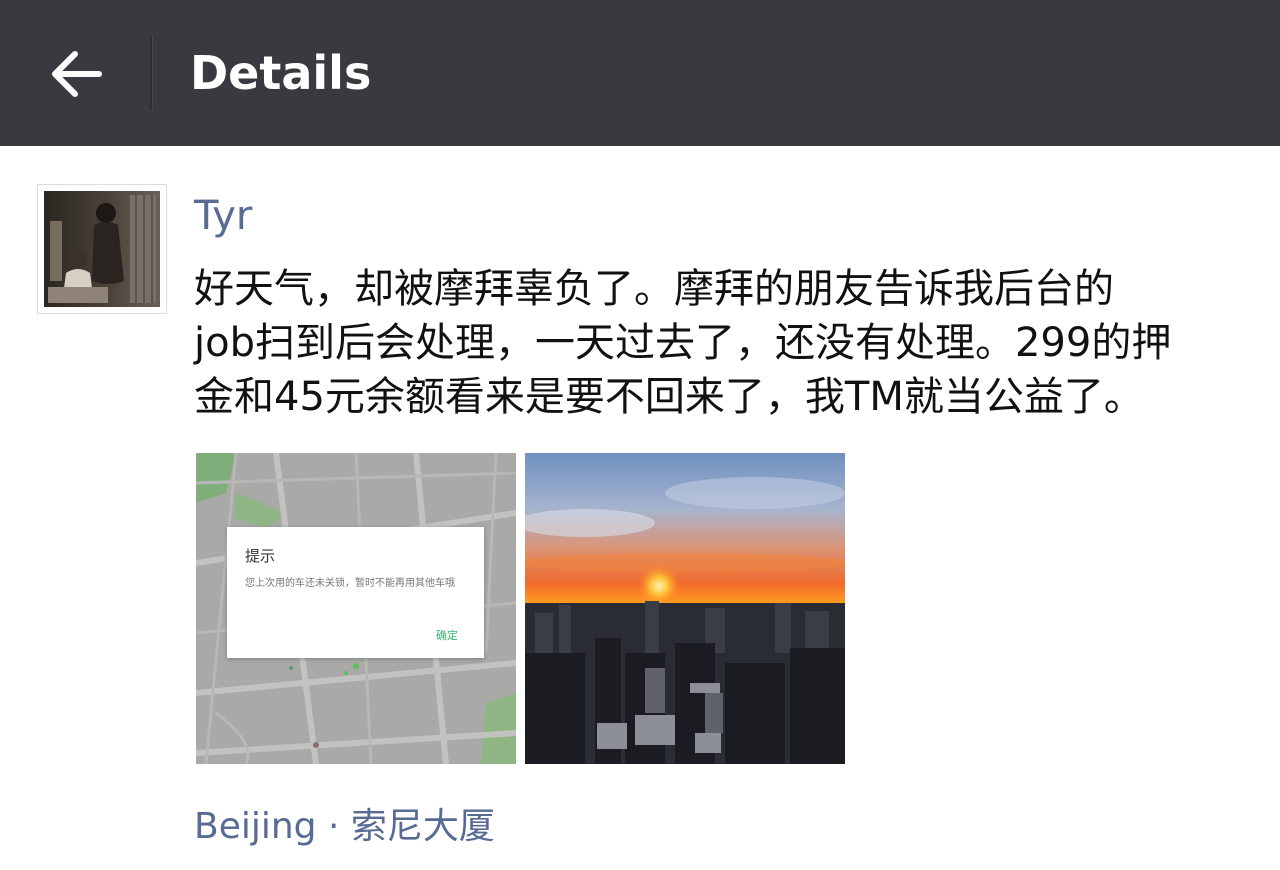  I want to click on page-title: Details, so click(281, 73).